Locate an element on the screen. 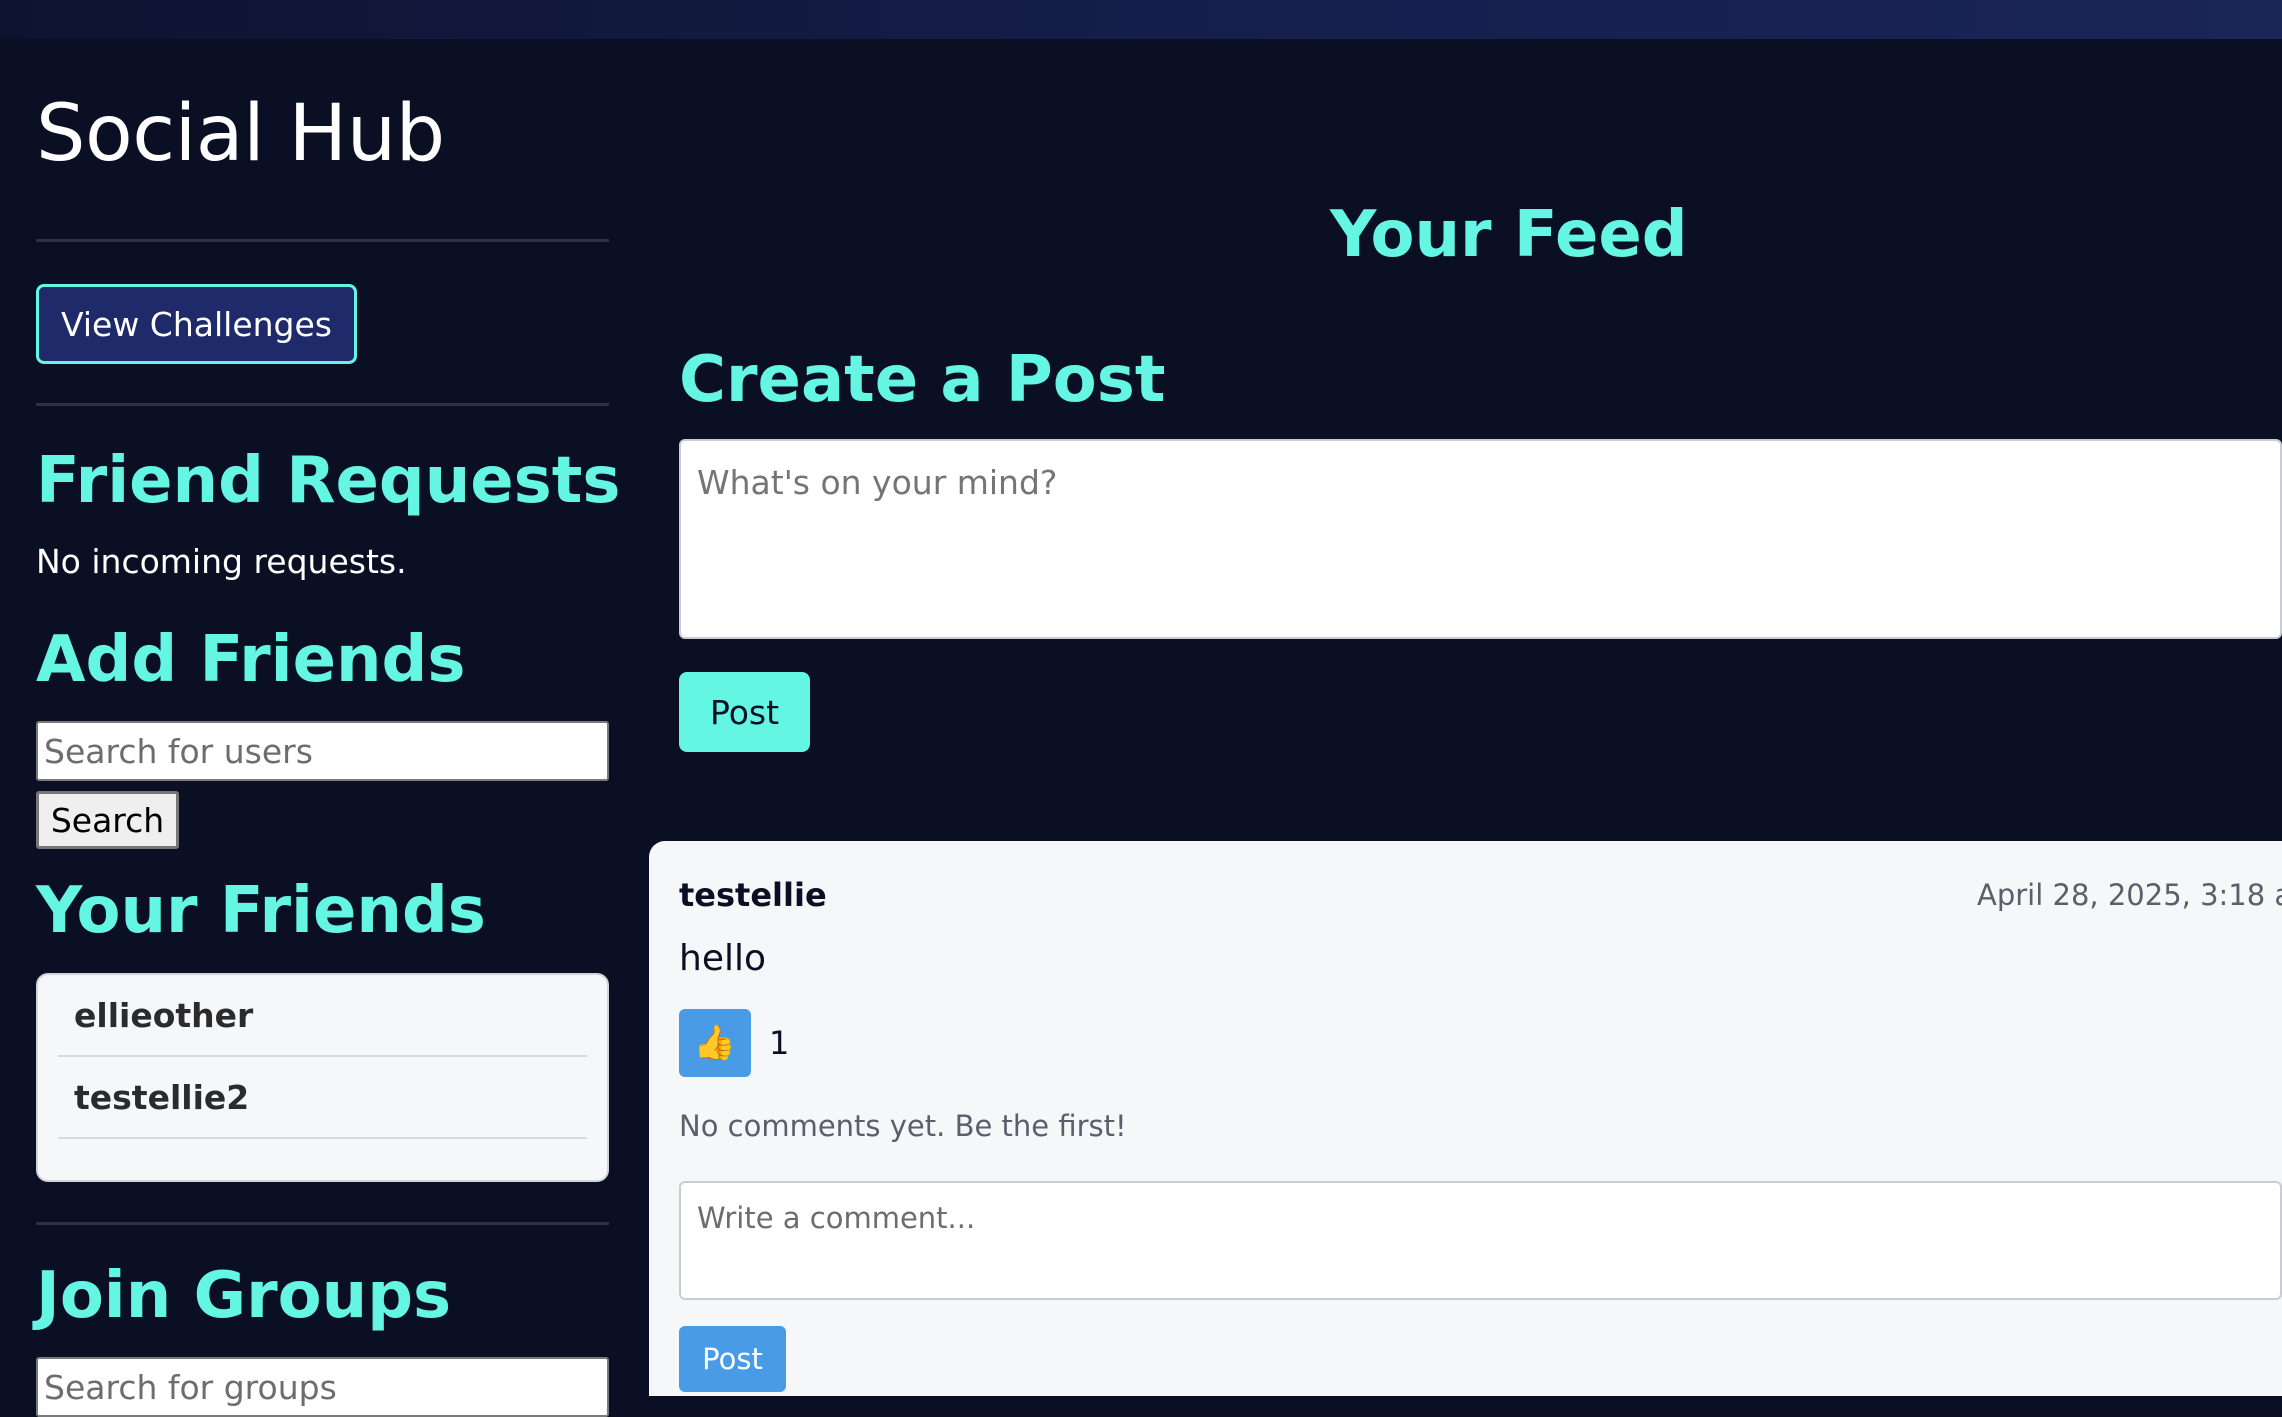 Image resolution: width=2282 pixels, height=1417 pixels. like-button: 👍 is located at coordinates (715, 1043).